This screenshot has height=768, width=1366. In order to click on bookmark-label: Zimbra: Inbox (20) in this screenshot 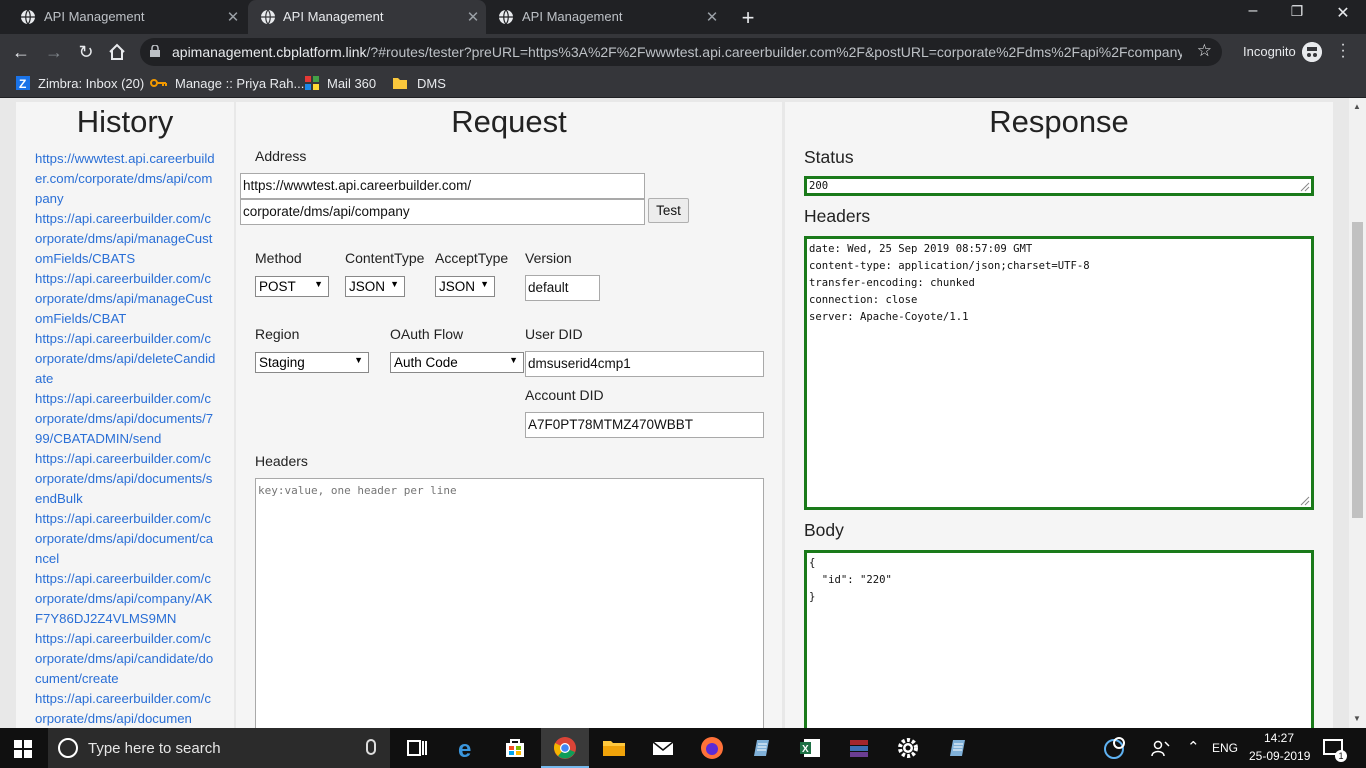, I will do `click(91, 83)`.